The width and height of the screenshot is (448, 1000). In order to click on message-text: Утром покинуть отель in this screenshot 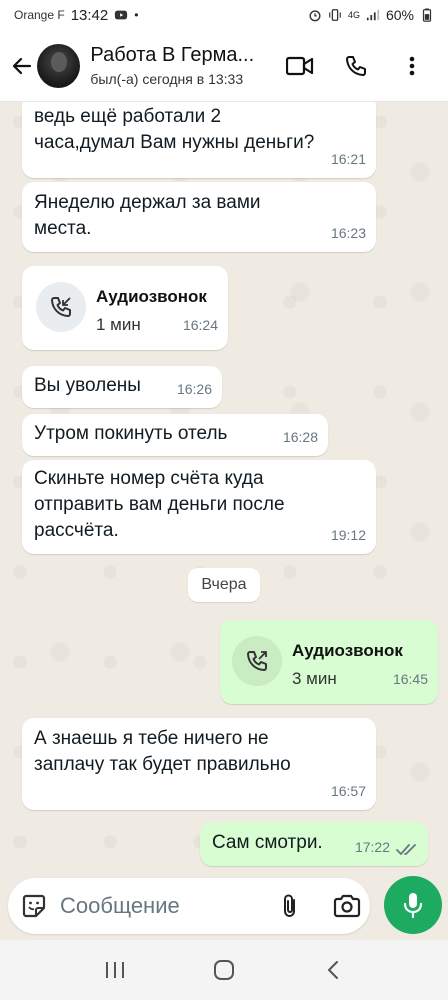, I will do `click(131, 433)`.